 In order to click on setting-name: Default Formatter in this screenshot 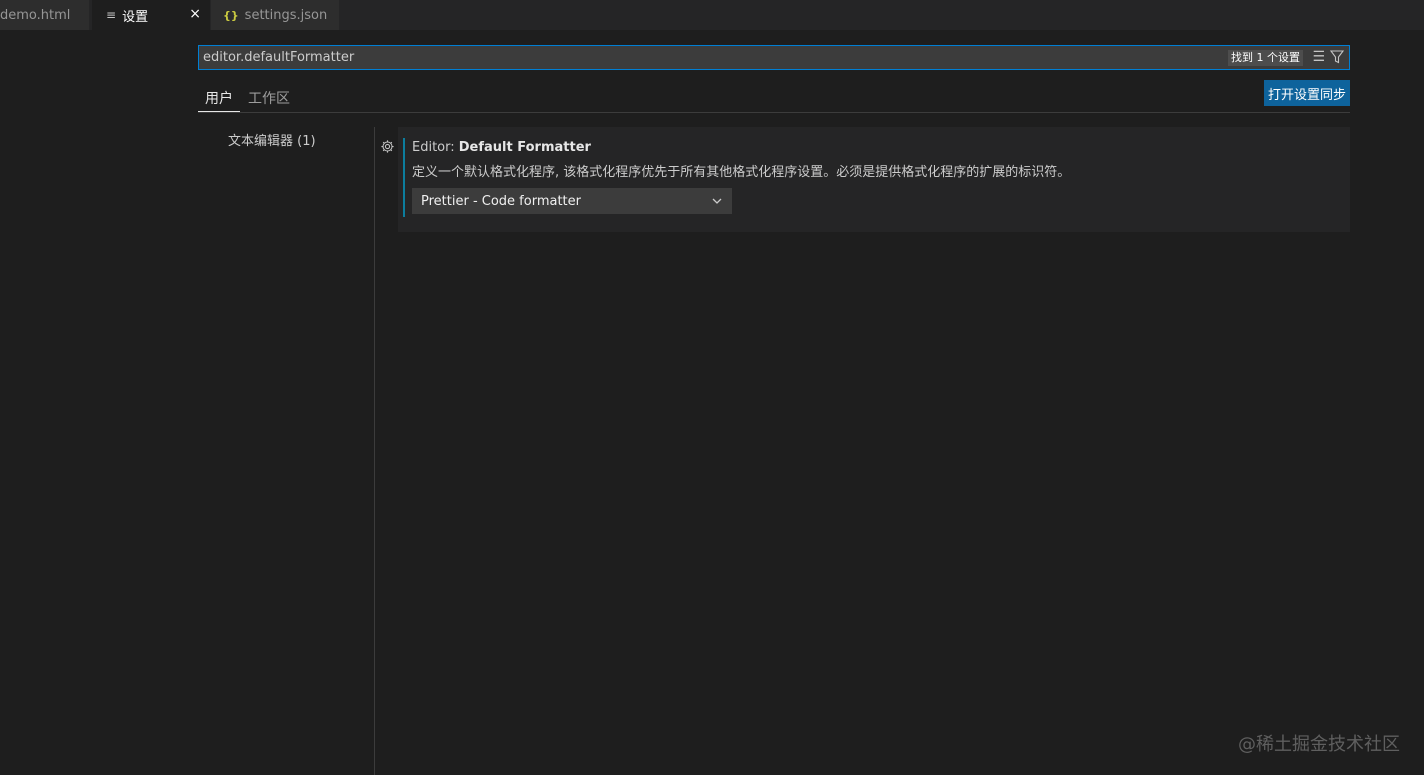, I will do `click(524, 147)`.